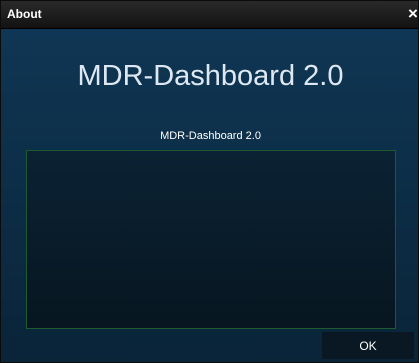 The image size is (419, 363). I want to click on close-icon: ×, so click(412, 14).